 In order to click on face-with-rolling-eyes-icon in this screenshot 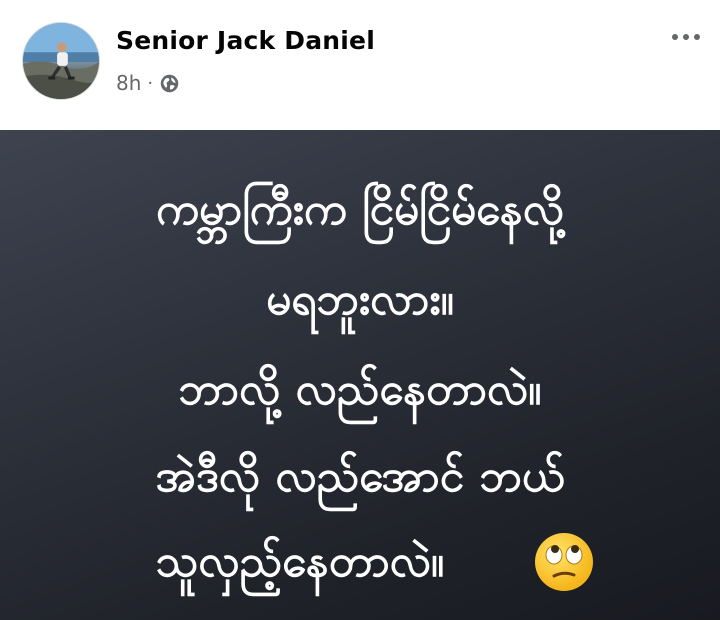, I will do `click(564, 562)`.